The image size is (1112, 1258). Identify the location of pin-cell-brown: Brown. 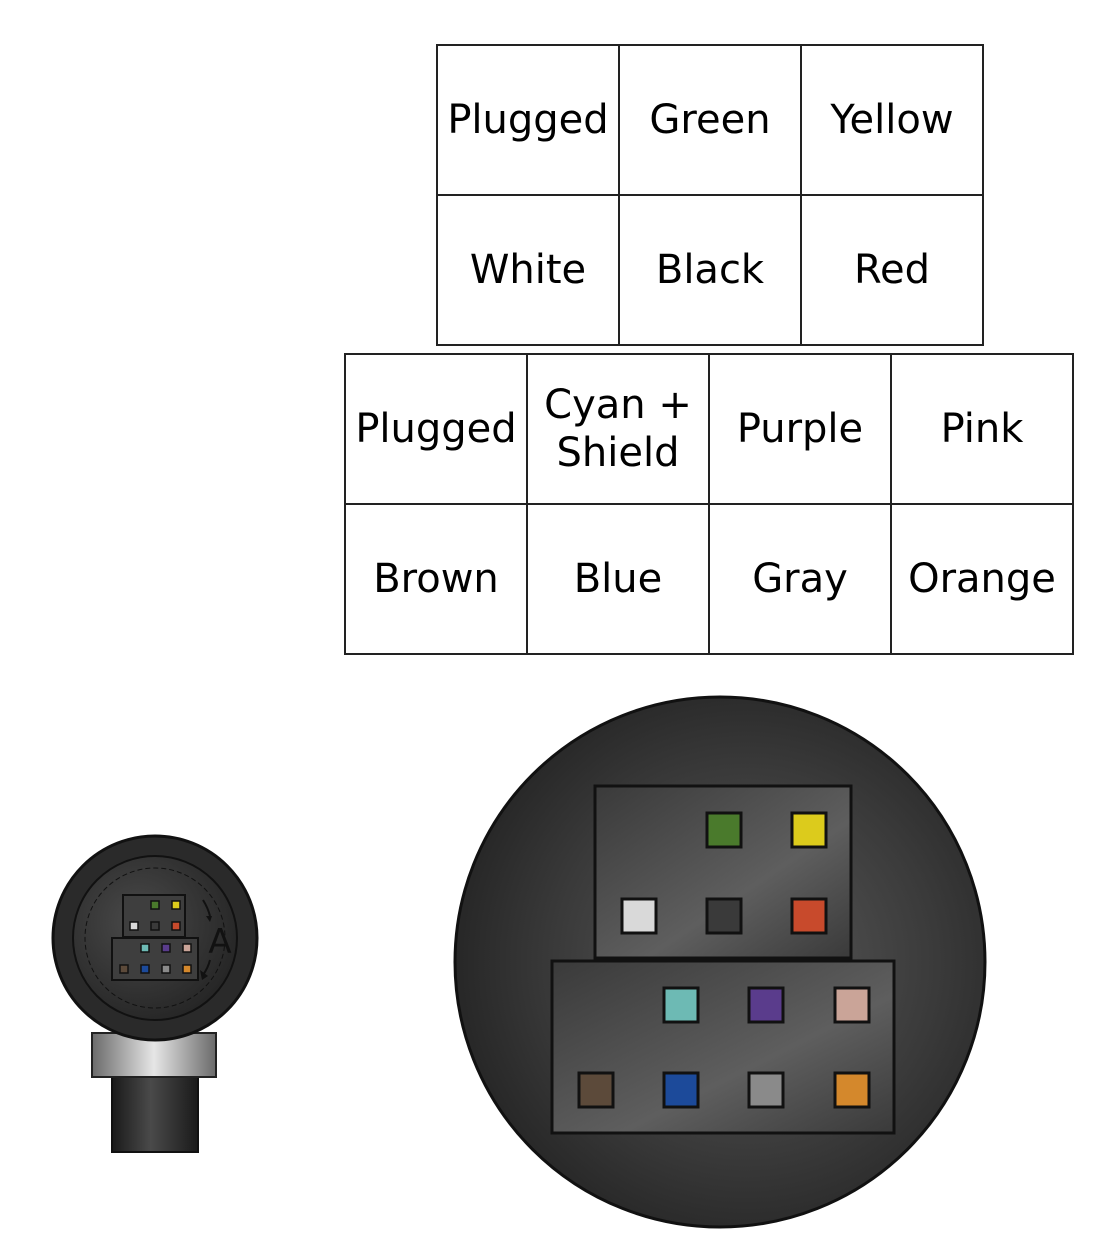
(436, 579).